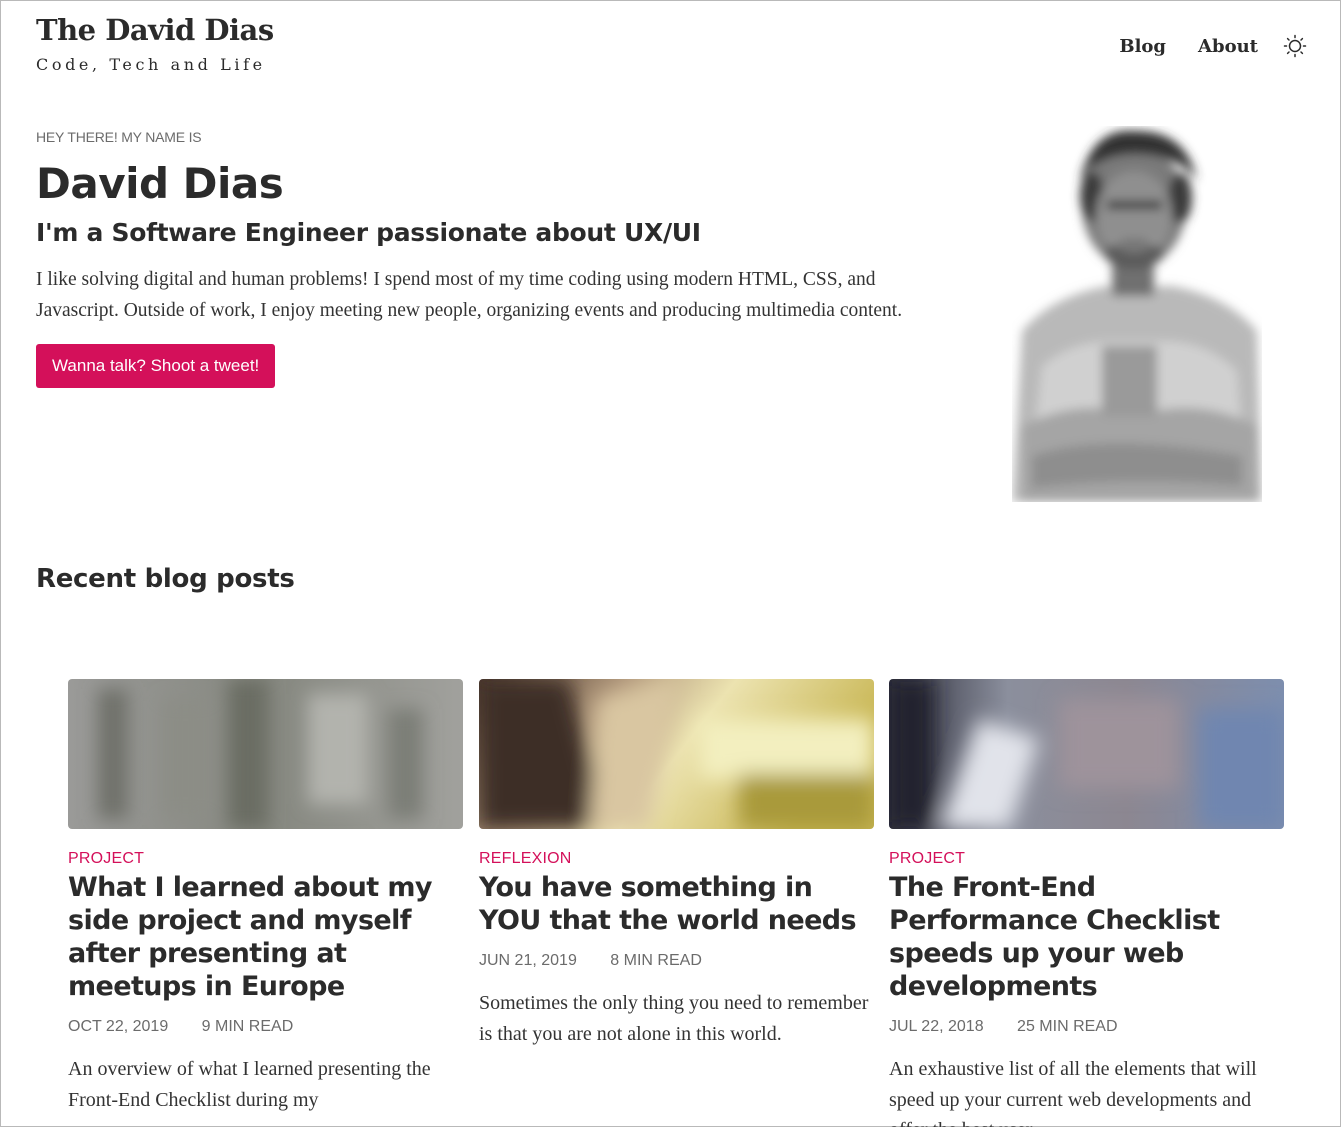  Describe the element at coordinates (156, 366) in the screenshot. I see `tweet-cta-button: Wanna talk? Shoot a tweet!` at that location.